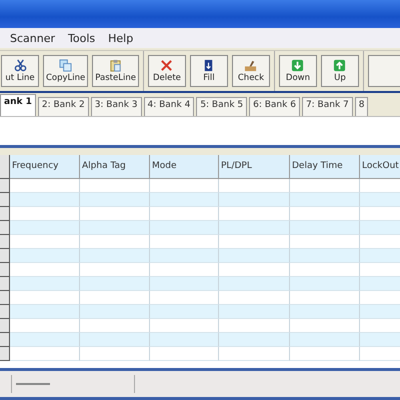  What do you see at coordinates (251, 65) in the screenshot?
I see `stamp-icon` at bounding box center [251, 65].